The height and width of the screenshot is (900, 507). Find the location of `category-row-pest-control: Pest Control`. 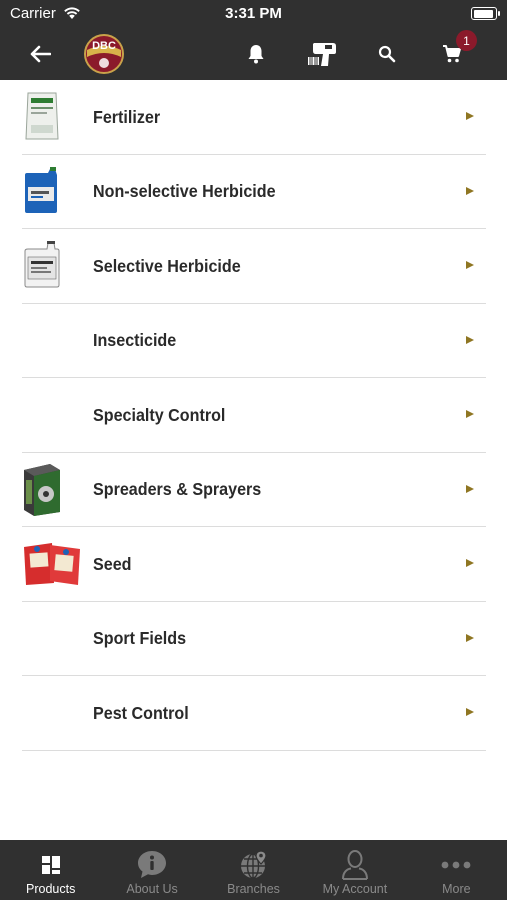

category-row-pest-control: Pest Control is located at coordinates (253, 713).